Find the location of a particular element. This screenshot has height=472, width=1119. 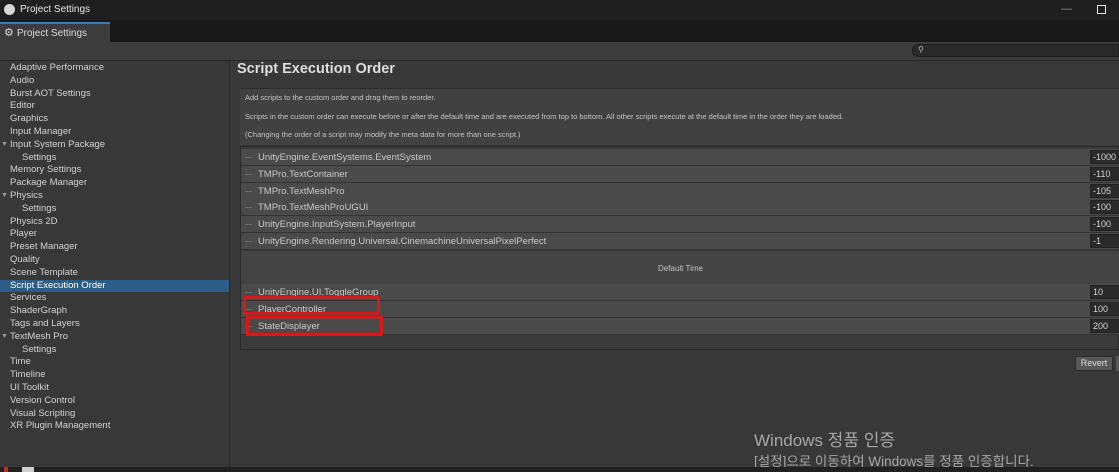

sidebar-item: XR Plugin Management is located at coordinates (114, 426).